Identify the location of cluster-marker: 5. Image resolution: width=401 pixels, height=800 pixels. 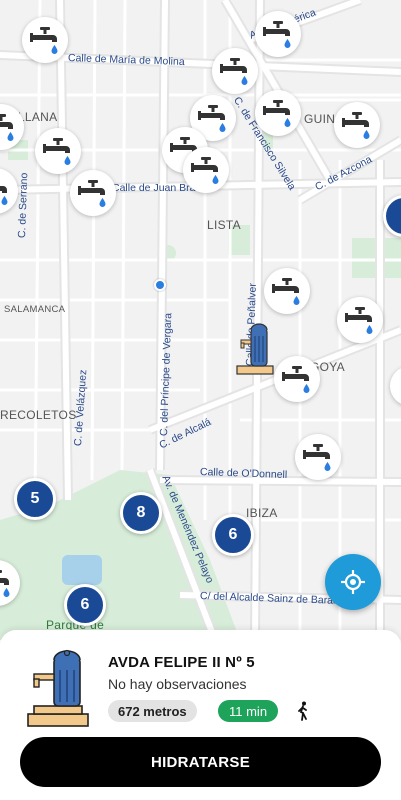
(35, 499).